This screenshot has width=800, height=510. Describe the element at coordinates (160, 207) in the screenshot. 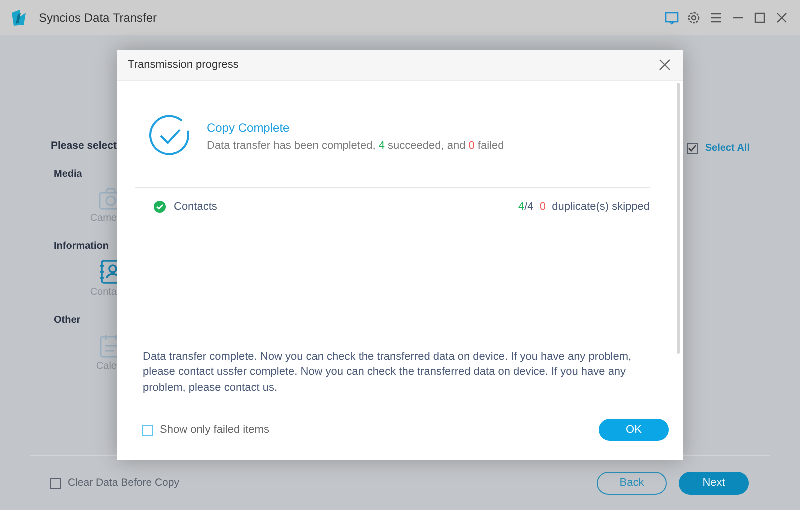

I see `success-icon` at that location.